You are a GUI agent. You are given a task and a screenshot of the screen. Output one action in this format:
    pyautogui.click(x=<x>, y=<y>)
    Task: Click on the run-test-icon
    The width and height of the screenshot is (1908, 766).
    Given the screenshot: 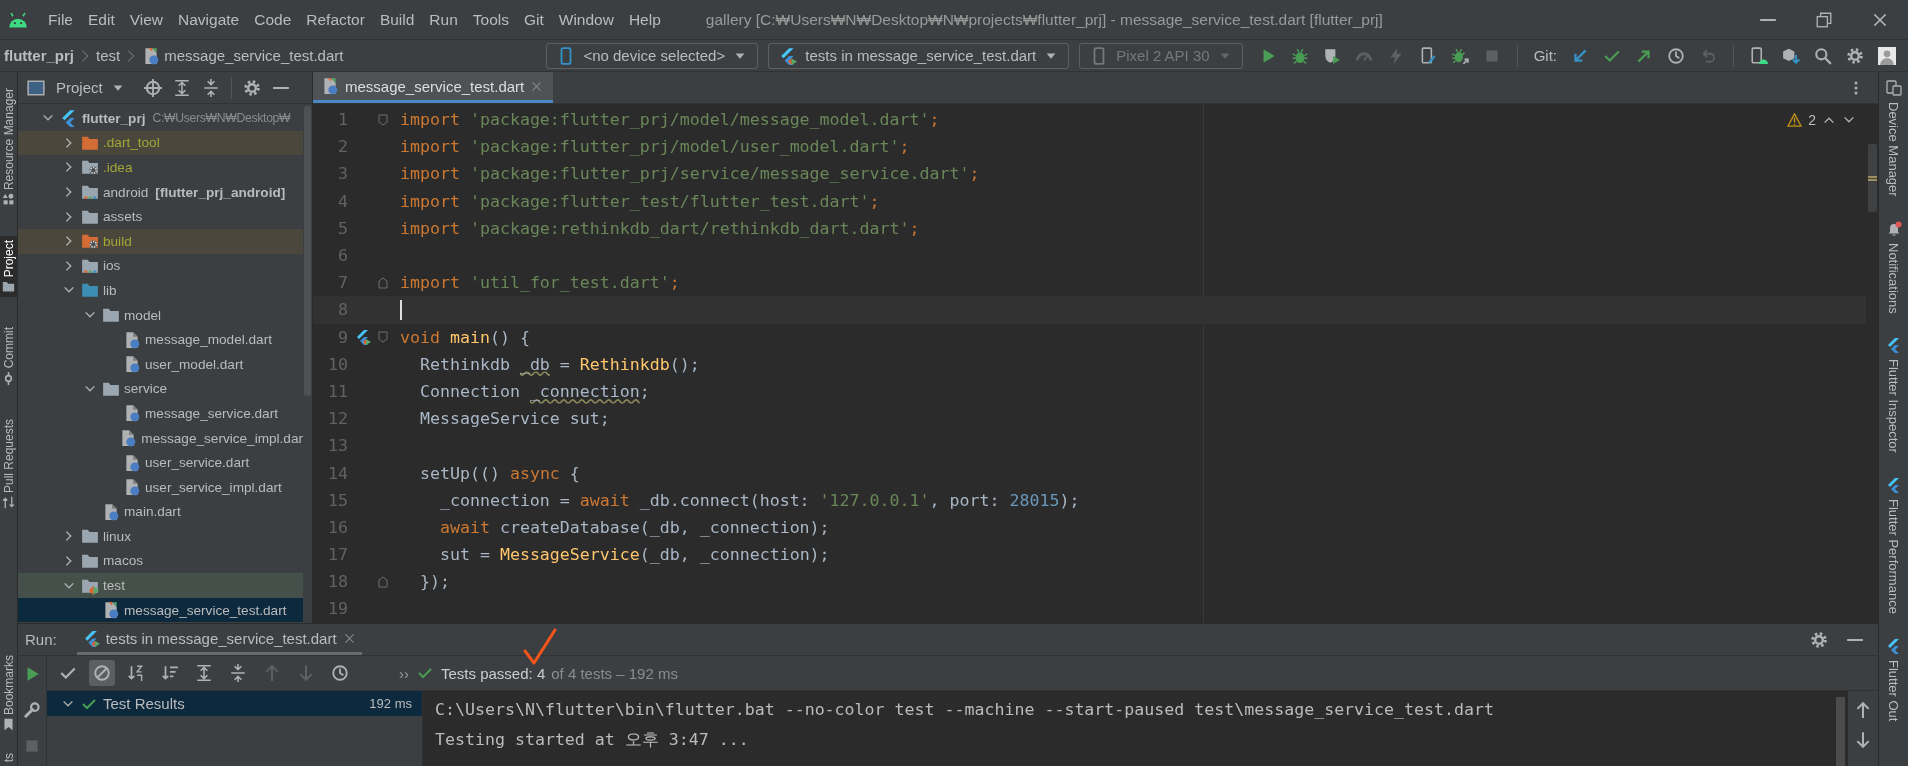 What is the action you would take?
    pyautogui.click(x=363, y=337)
    